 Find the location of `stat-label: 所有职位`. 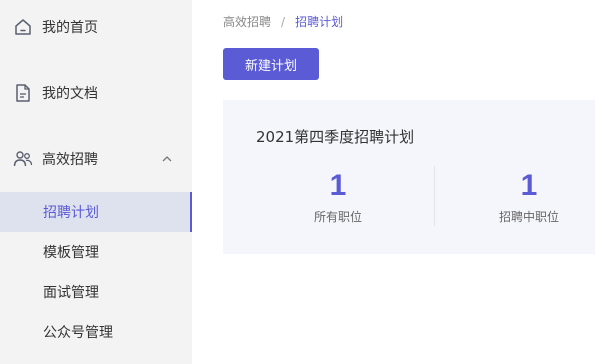

stat-label: 所有职位 is located at coordinates (337, 217).